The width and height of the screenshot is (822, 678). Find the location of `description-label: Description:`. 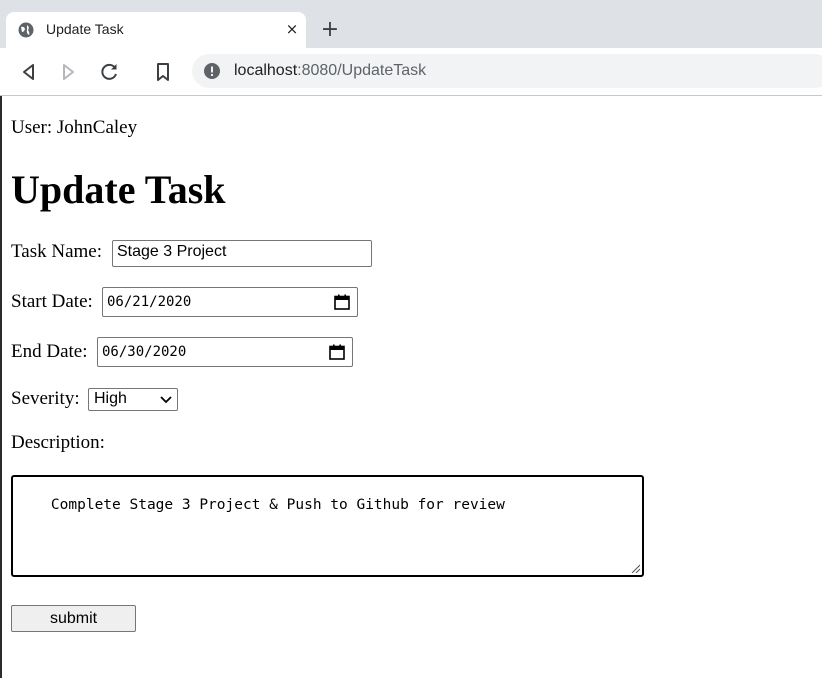

description-label: Description: is located at coordinates (58, 442).